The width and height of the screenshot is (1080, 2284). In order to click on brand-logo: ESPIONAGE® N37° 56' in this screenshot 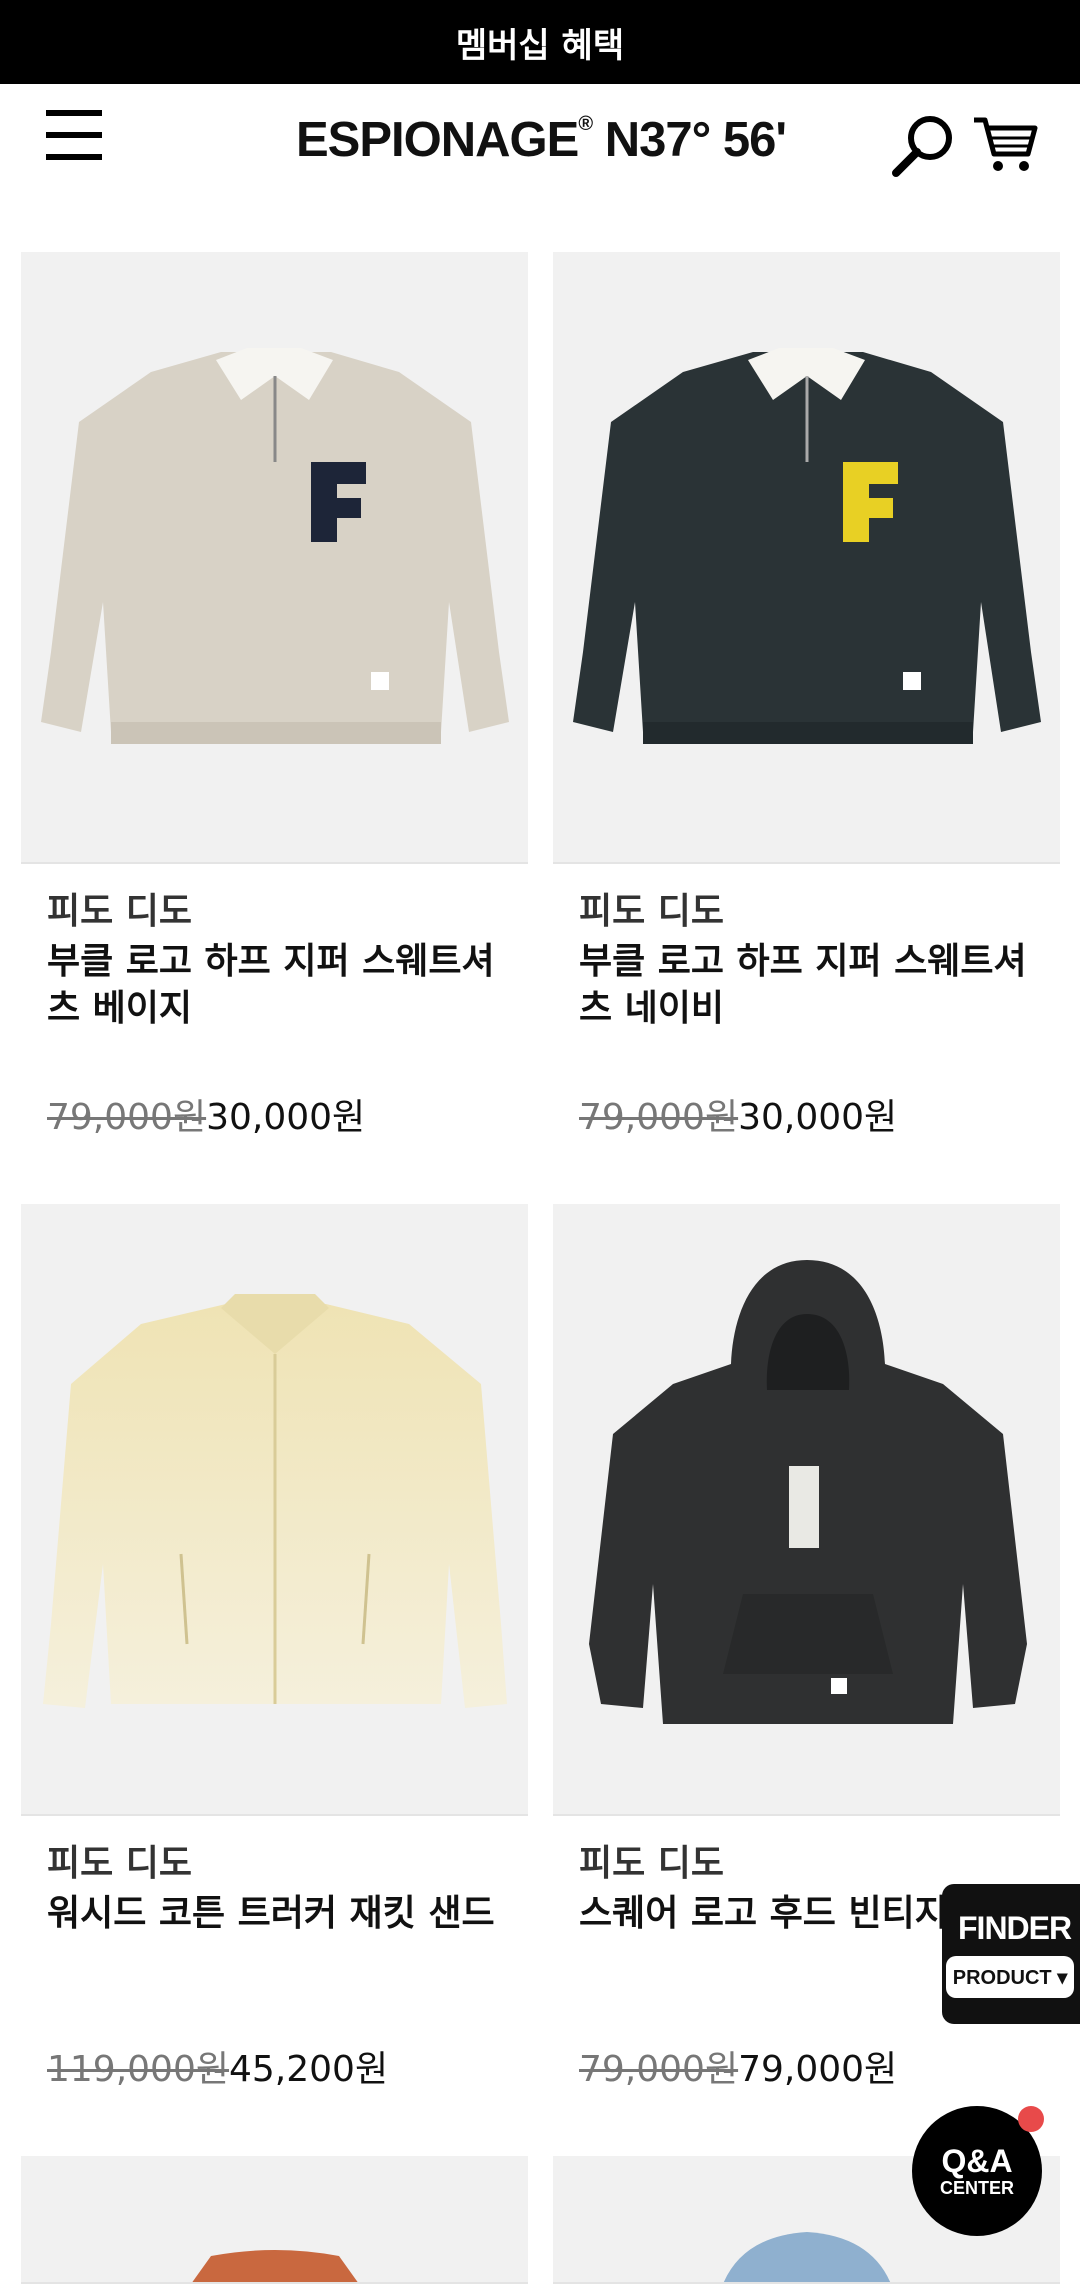, I will do `click(541, 140)`.